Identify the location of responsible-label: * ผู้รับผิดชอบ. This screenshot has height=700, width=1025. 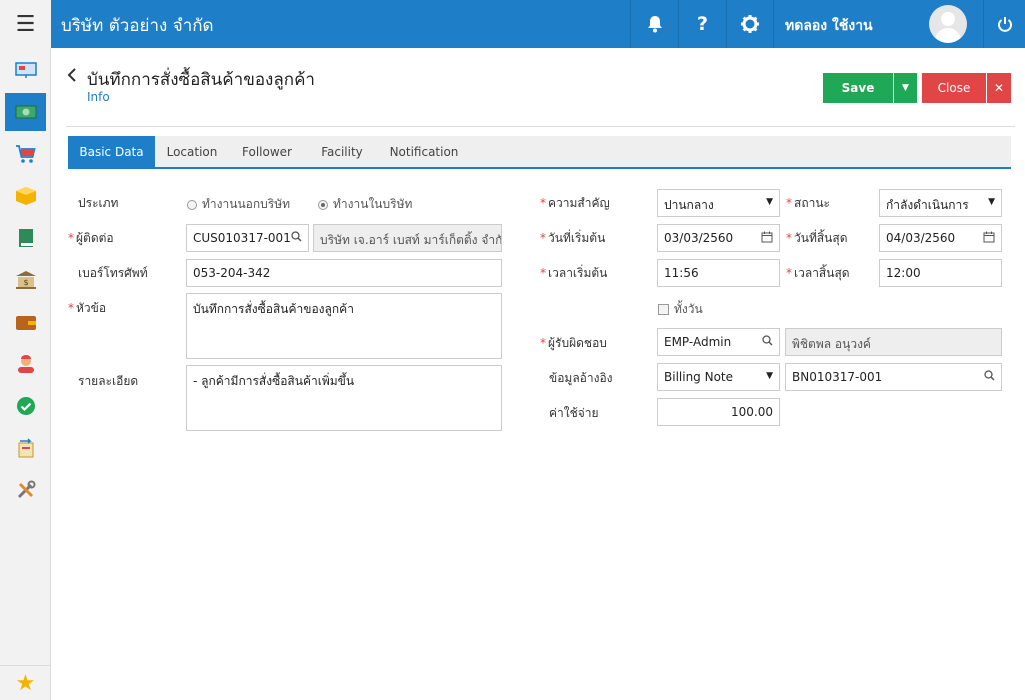
(573, 343).